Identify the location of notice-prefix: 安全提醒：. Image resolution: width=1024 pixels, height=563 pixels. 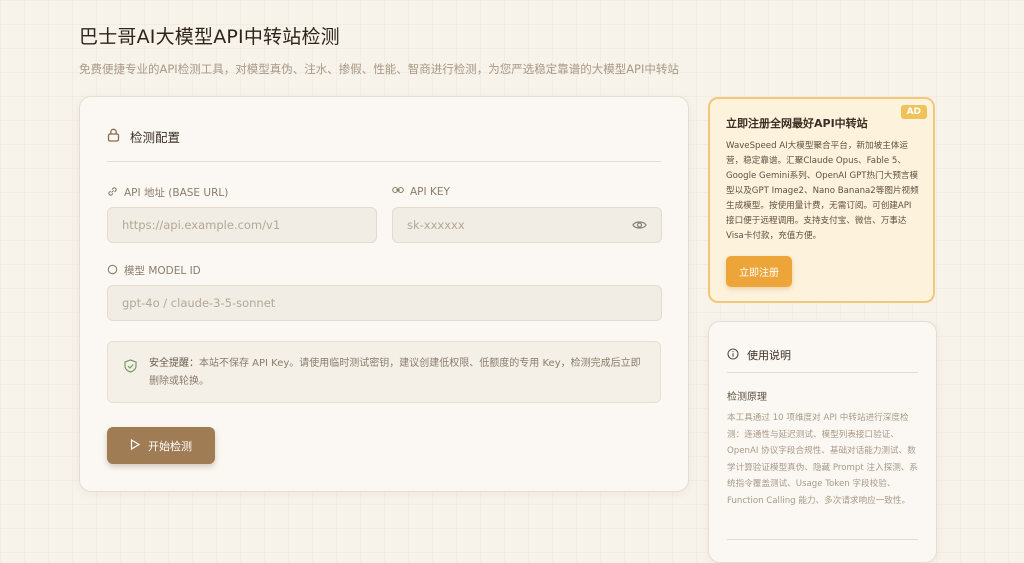
(174, 363).